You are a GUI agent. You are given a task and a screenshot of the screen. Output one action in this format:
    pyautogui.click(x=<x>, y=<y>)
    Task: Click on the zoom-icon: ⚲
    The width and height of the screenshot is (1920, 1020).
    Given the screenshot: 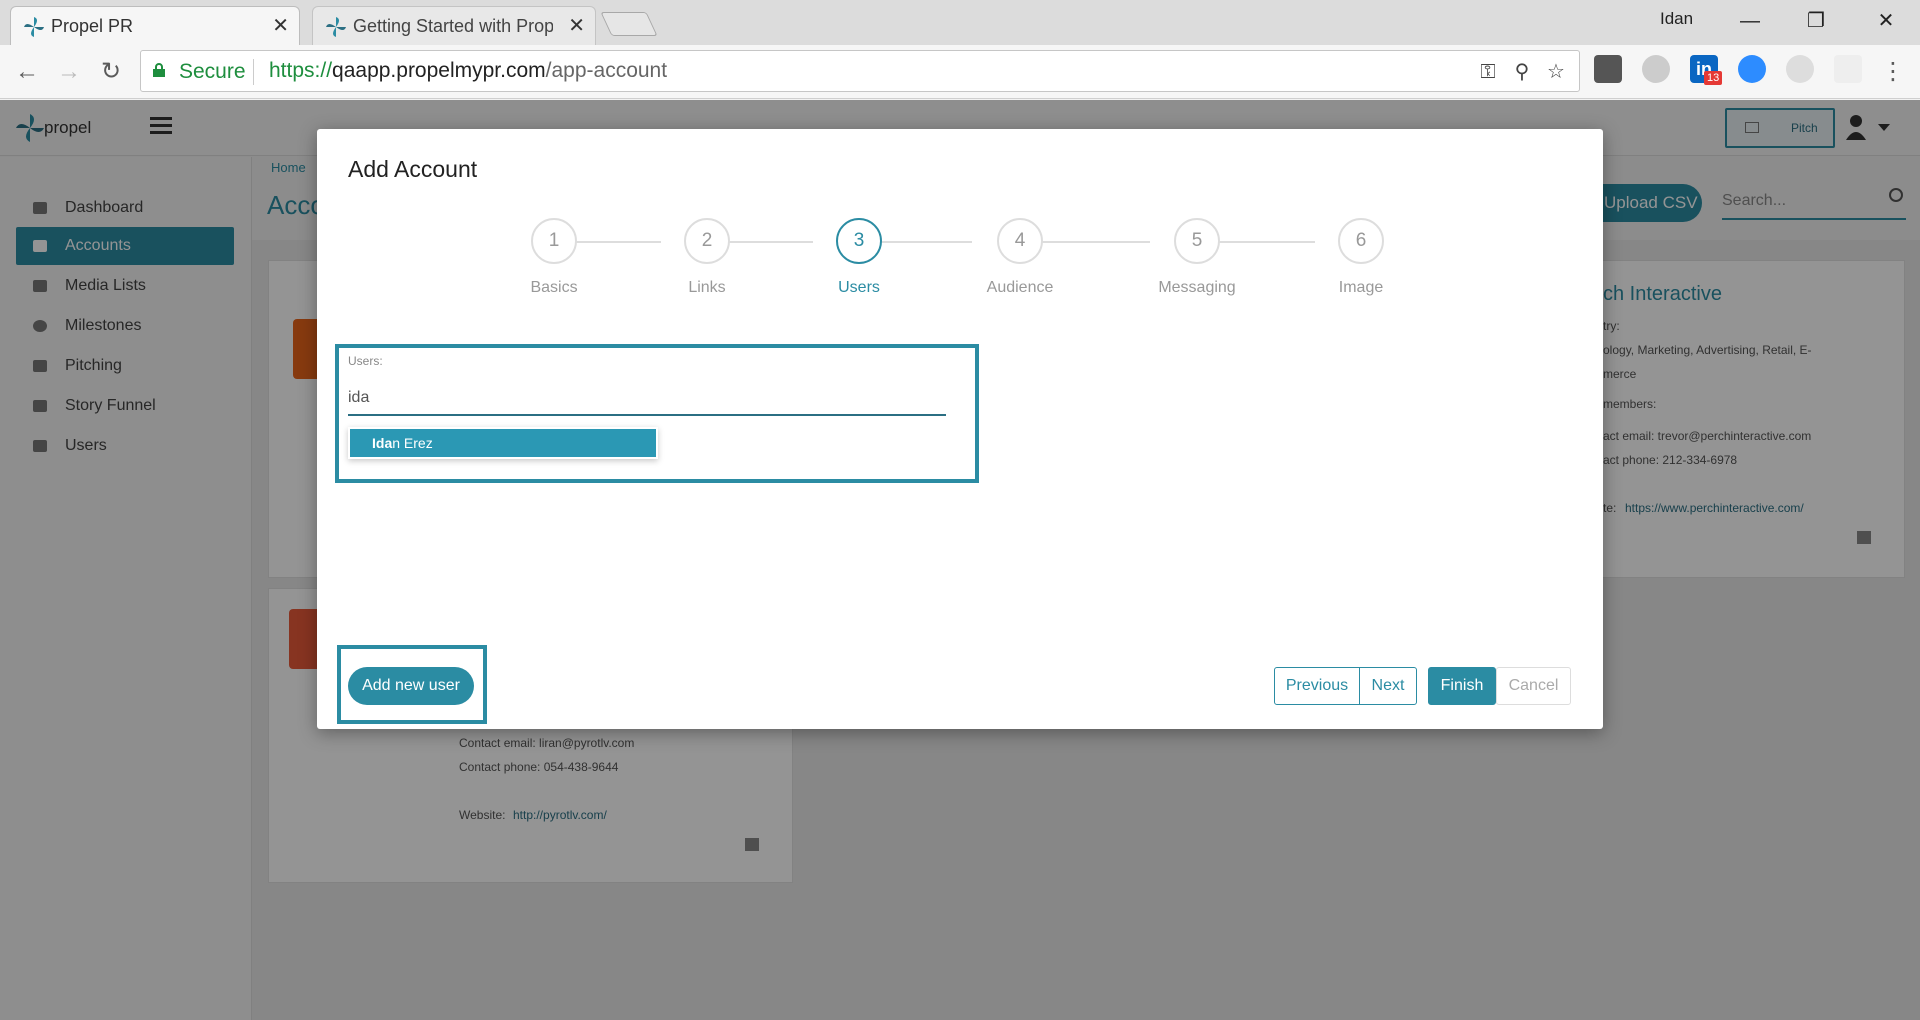 What is the action you would take?
    pyautogui.click(x=1522, y=72)
    